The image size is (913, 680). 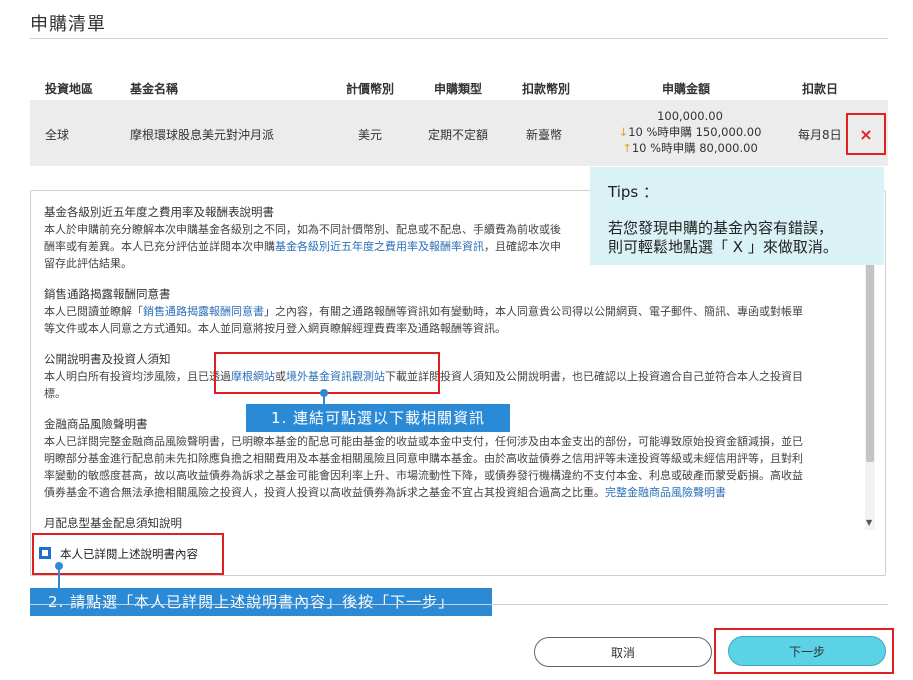 I want to click on fee-info-link: 基金各級別近五年度之費用率及報酬率資訊, so click(x=379, y=246).